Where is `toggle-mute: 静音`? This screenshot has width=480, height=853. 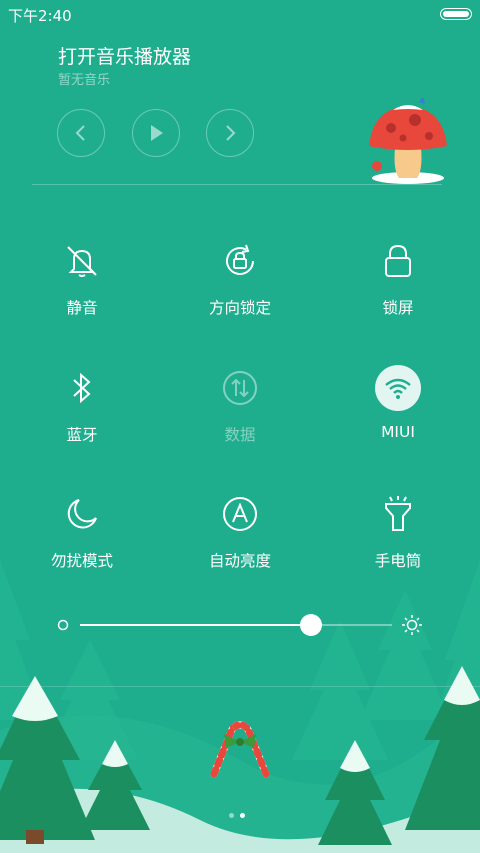 toggle-mute: 静音 is located at coordinates (82, 283).